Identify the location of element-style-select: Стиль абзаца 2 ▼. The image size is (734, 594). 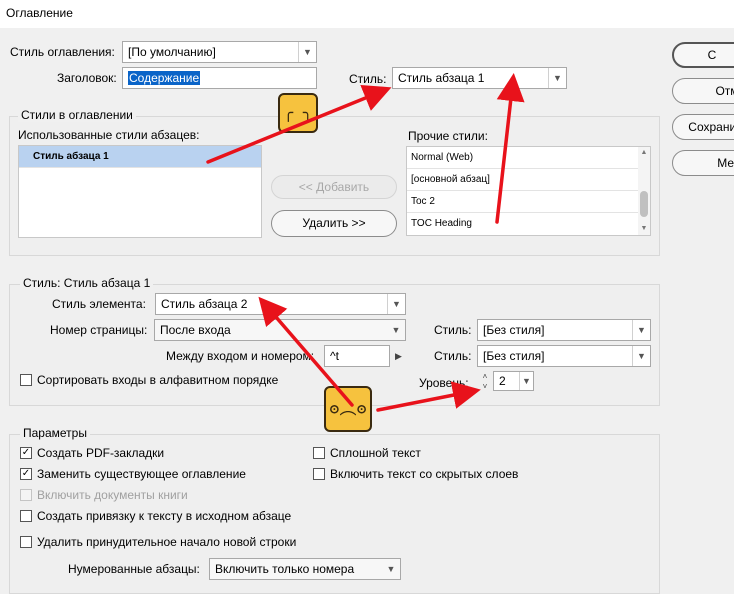
(280, 304).